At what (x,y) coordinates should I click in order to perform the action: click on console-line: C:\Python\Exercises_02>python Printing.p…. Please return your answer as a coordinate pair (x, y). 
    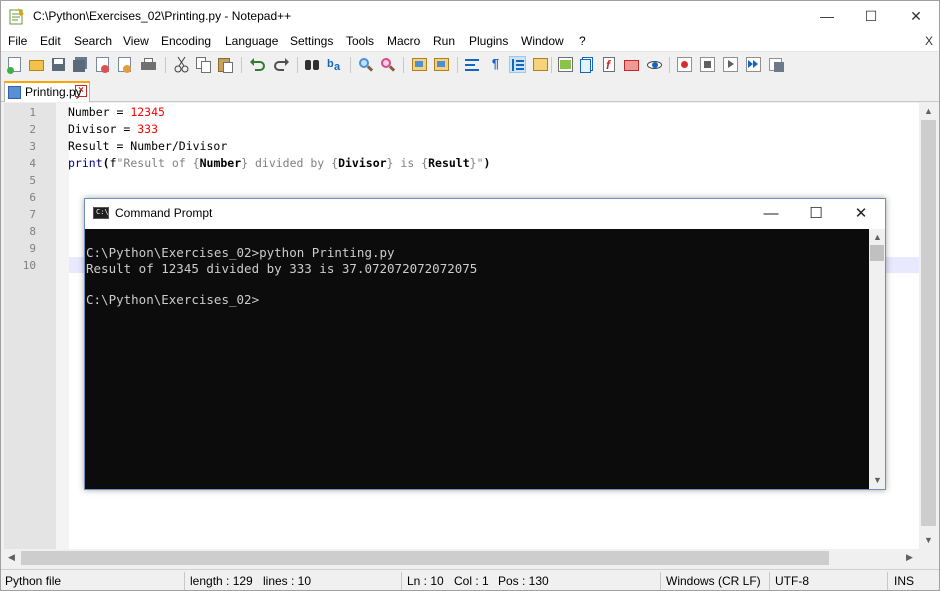
    Looking at the image, I should click on (240, 252).